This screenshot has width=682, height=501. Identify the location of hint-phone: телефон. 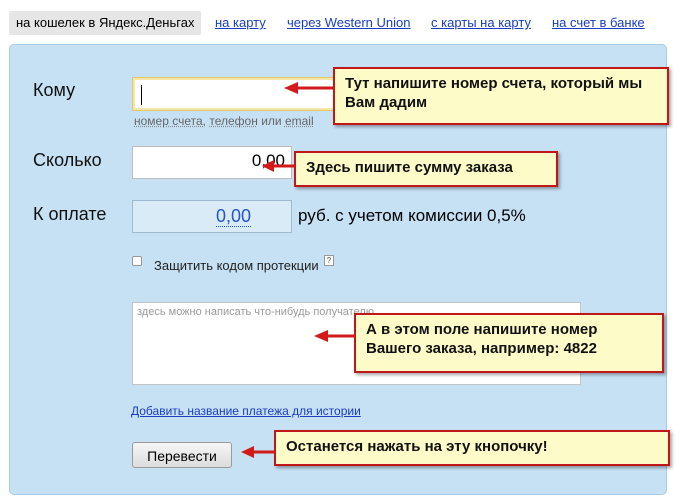
(233, 121).